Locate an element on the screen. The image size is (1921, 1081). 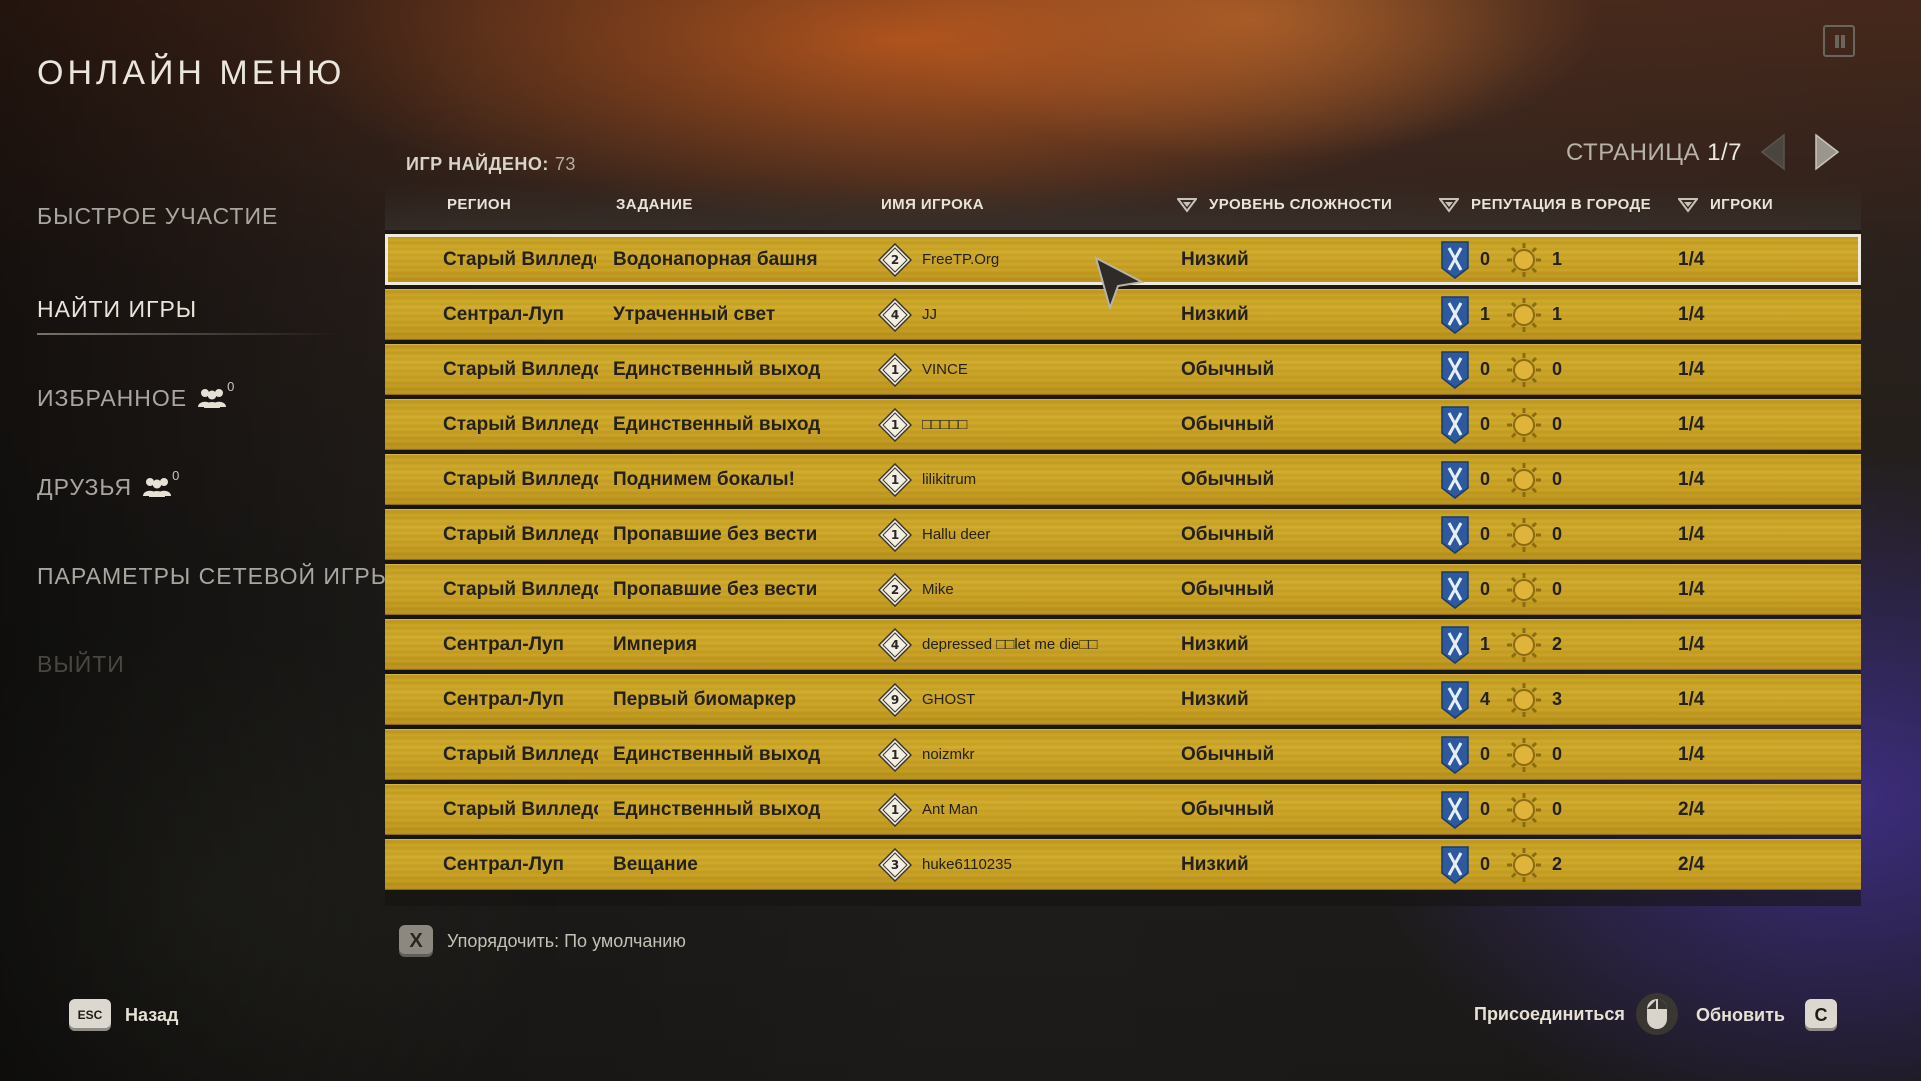
cell-text-region: Старый Вилледо is located at coordinates (520, 589).